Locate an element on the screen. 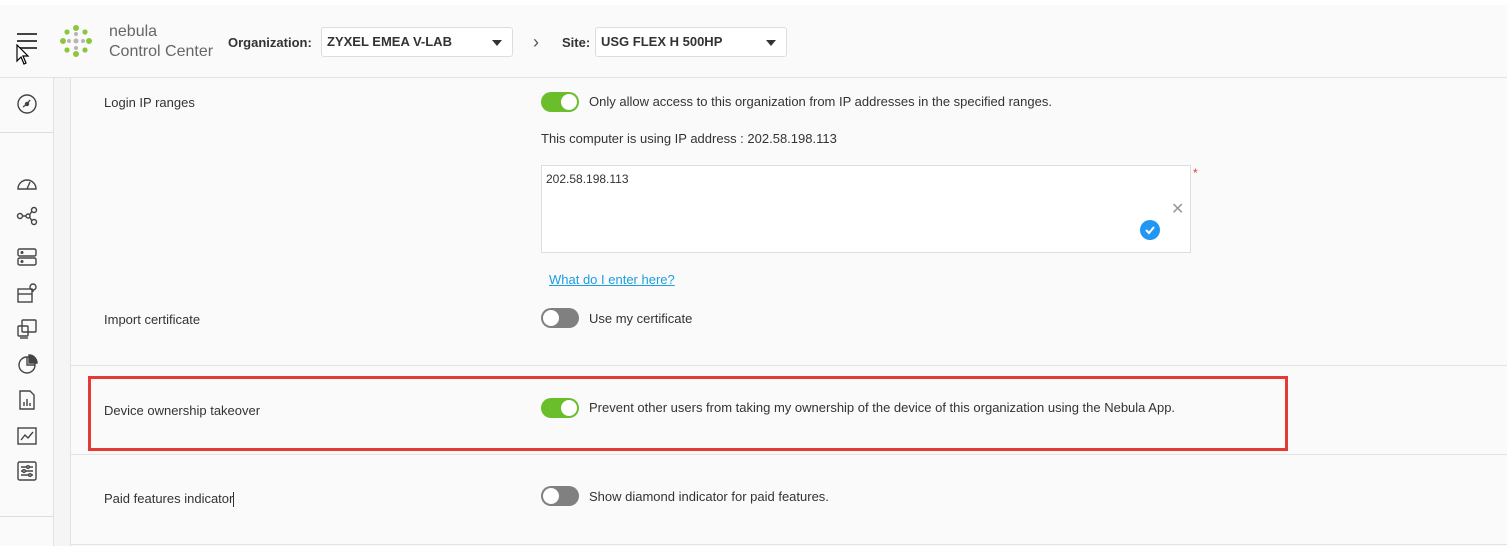  chevron-right-icon: › is located at coordinates (536, 42).